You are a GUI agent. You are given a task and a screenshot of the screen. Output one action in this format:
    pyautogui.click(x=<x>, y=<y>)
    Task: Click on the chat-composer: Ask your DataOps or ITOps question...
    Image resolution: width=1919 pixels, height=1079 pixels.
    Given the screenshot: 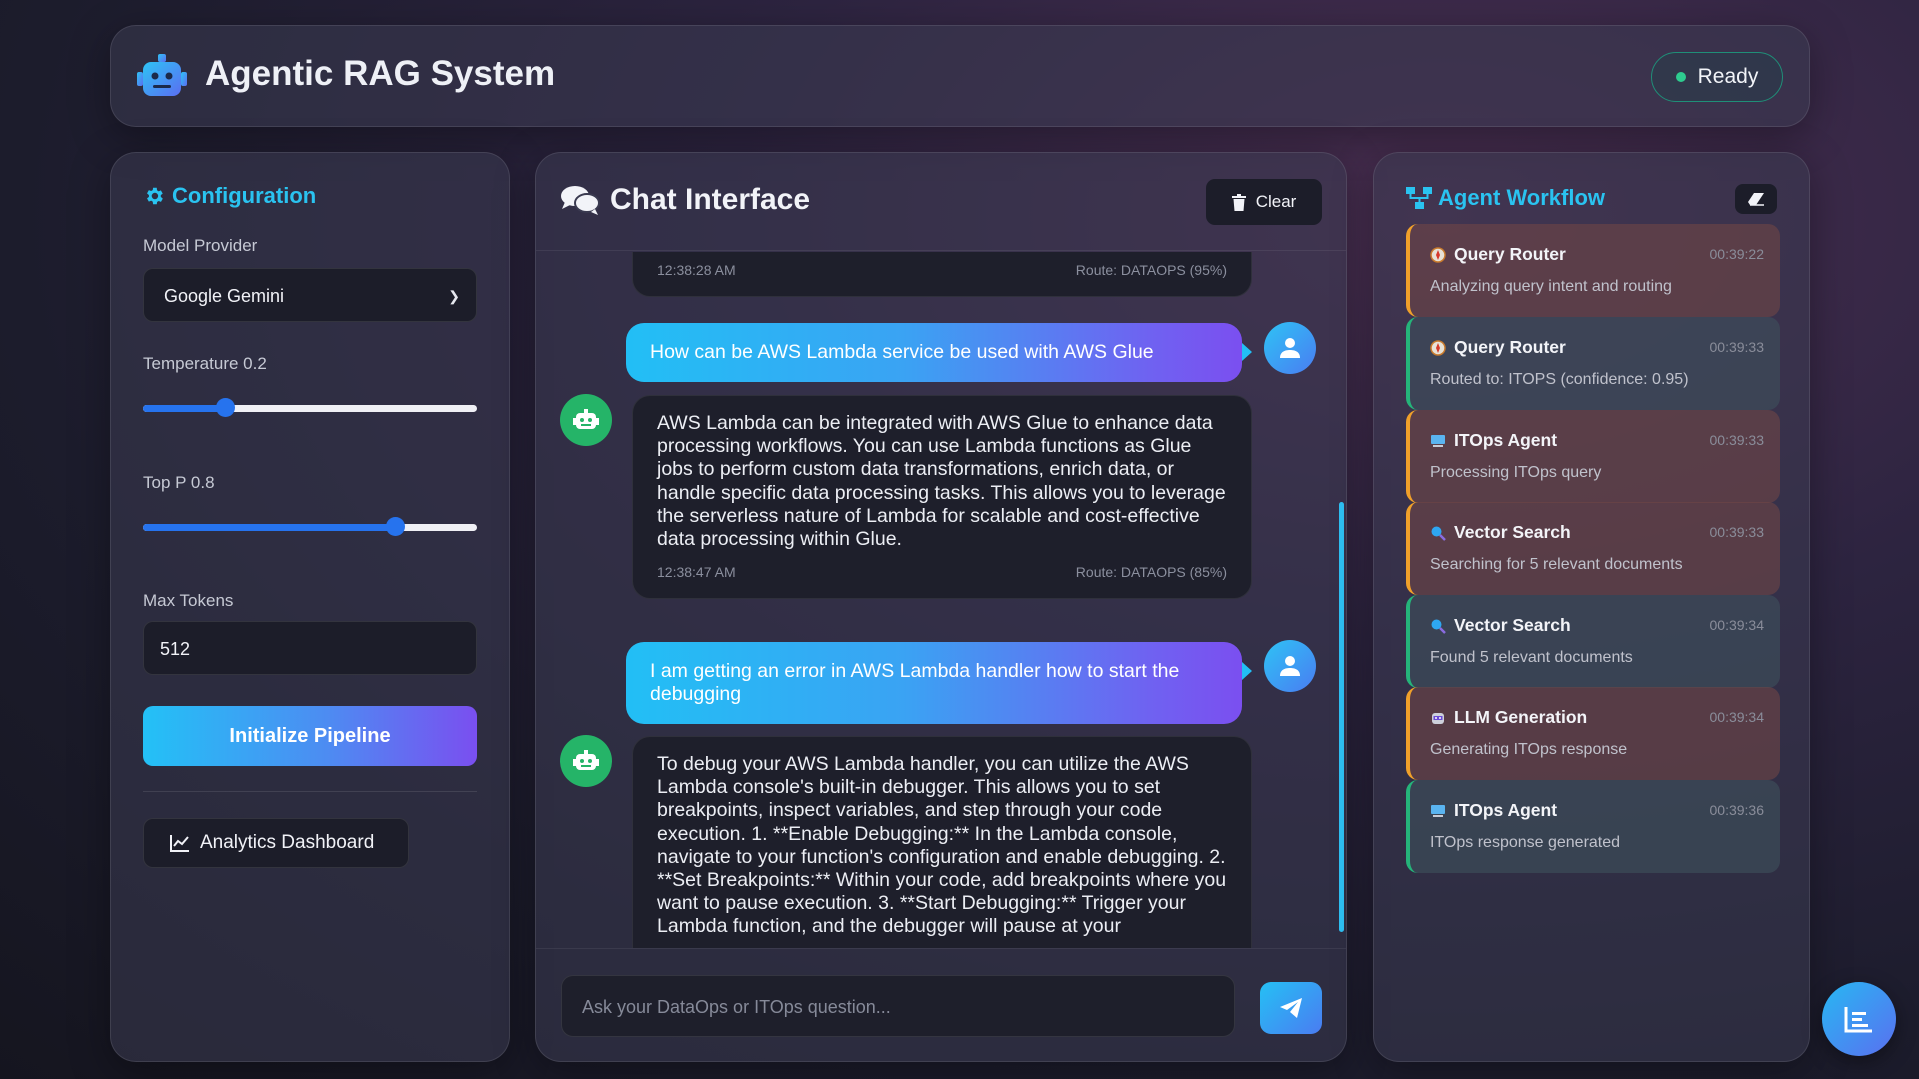 What is the action you would take?
    pyautogui.click(x=941, y=1004)
    